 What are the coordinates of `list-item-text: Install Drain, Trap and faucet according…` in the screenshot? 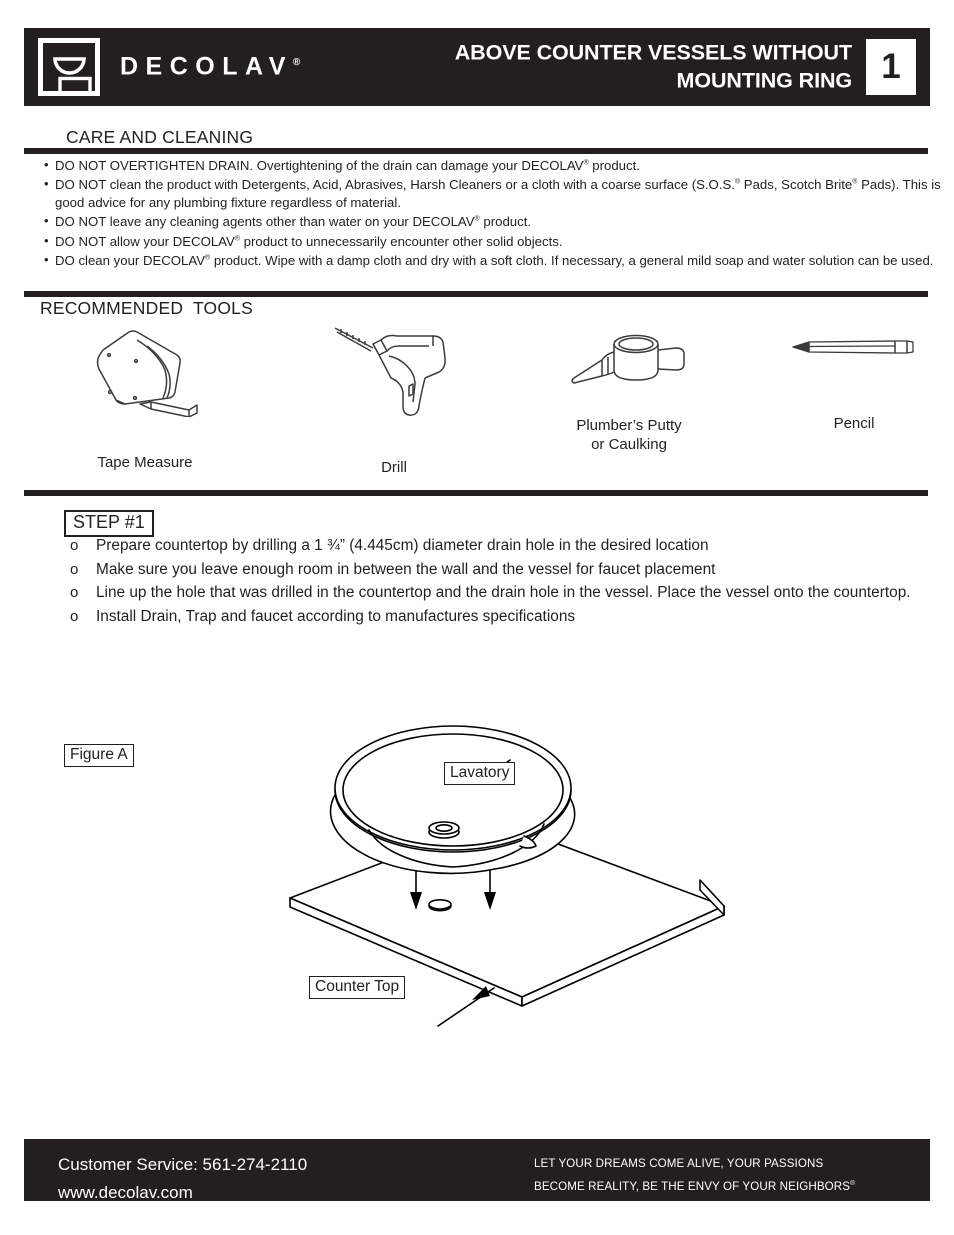 It's located at (336, 616).